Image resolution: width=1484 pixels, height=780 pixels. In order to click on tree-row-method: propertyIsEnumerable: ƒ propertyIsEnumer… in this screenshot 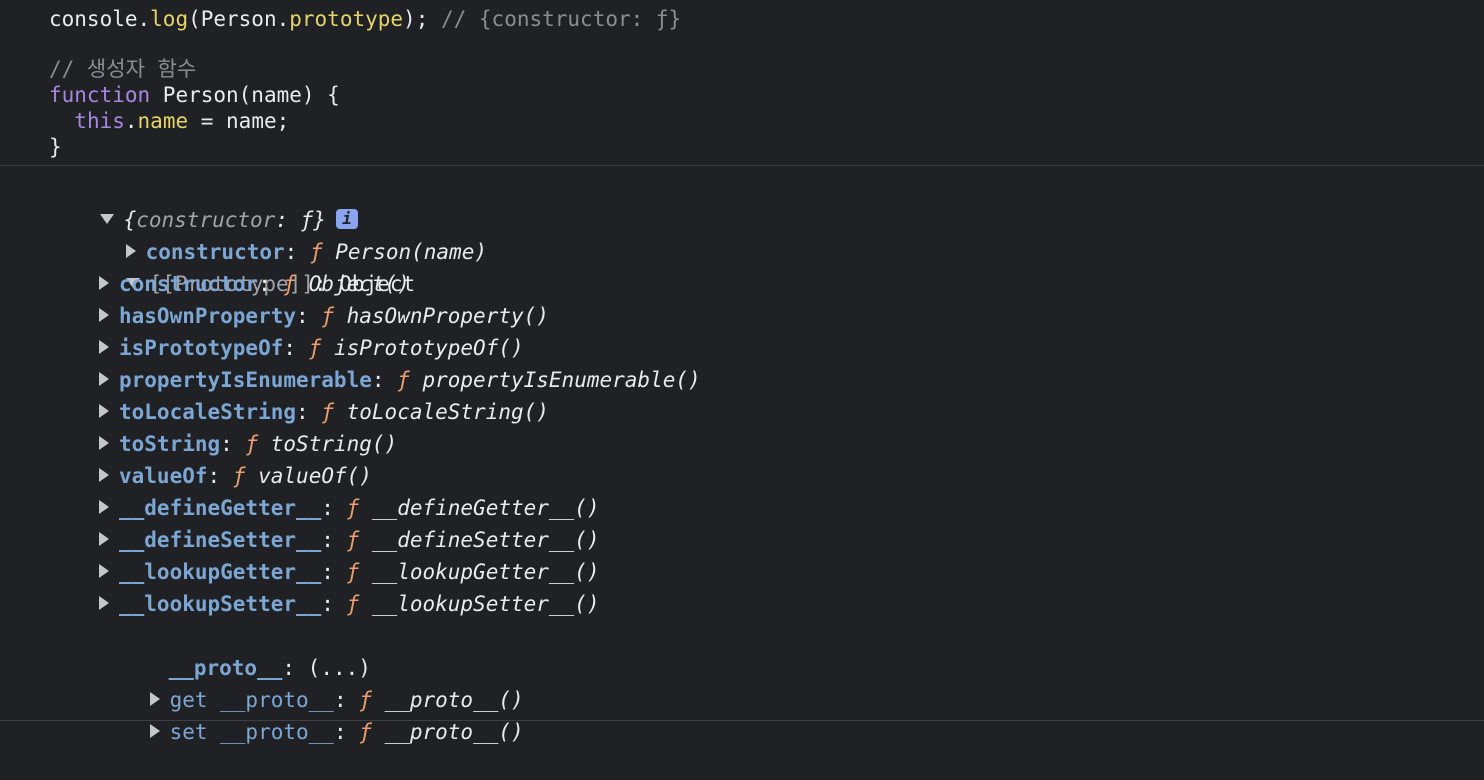, I will do `click(400, 380)`.